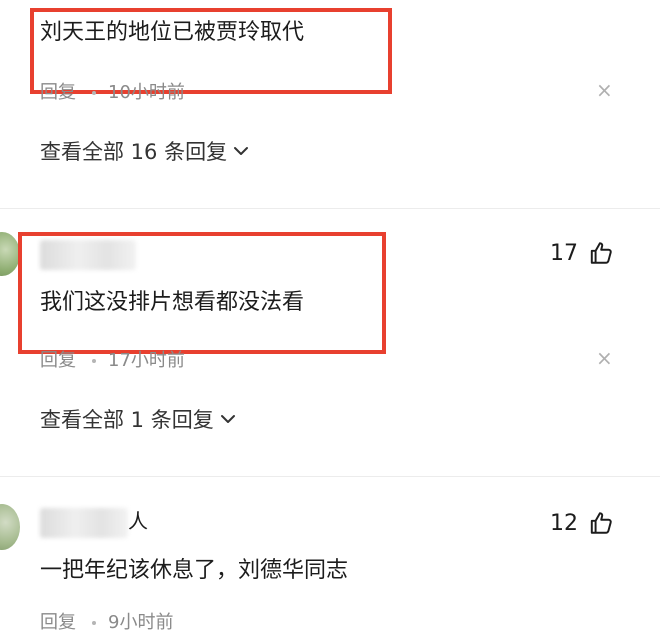 The width and height of the screenshot is (660, 634). Describe the element at coordinates (146, 92) in the screenshot. I see `timestamp: 10小时前` at that location.